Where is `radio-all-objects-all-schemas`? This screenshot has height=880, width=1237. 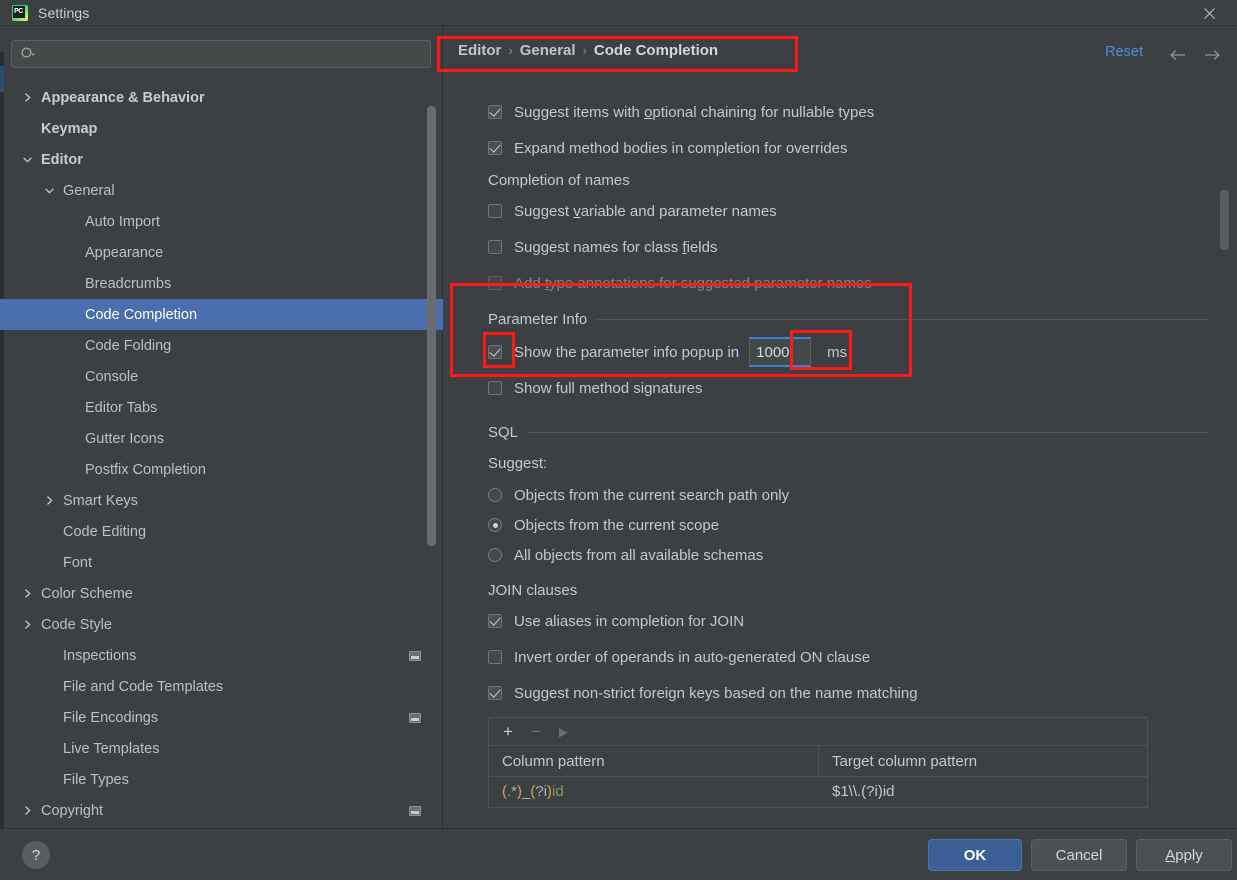 radio-all-objects-all-schemas is located at coordinates (495, 555).